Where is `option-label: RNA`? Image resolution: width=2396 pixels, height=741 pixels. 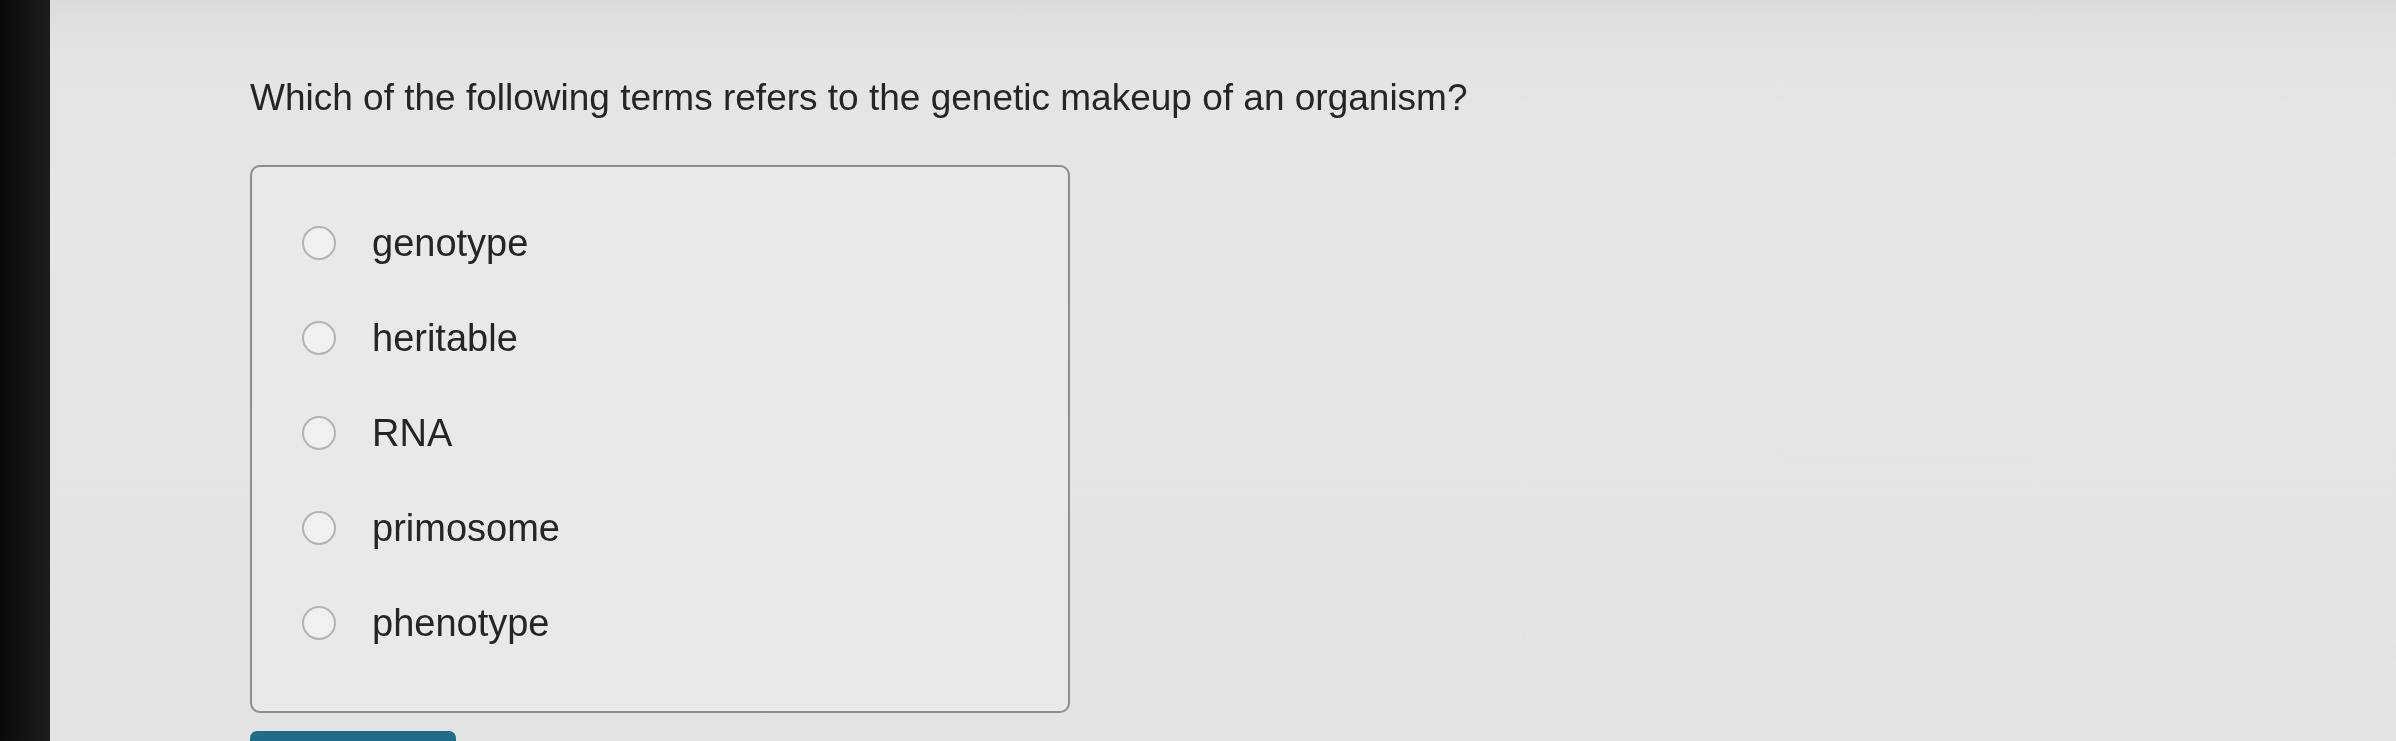
option-label: RNA is located at coordinates (412, 432).